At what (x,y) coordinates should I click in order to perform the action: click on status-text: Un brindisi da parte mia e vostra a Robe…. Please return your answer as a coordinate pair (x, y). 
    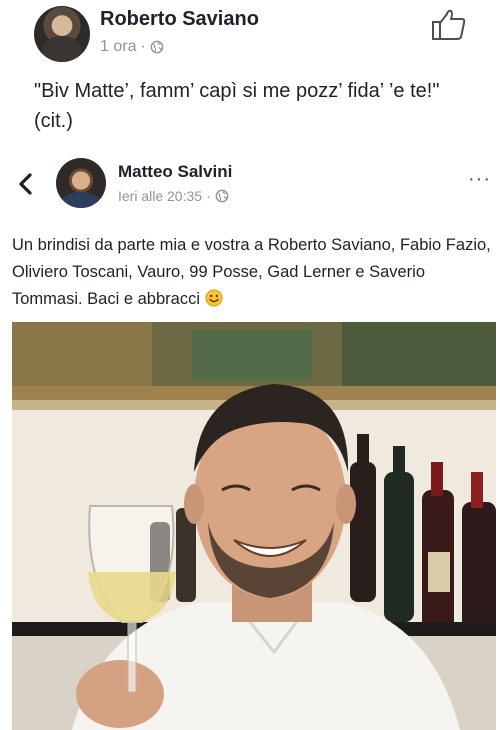
    Looking at the image, I should click on (251, 272).